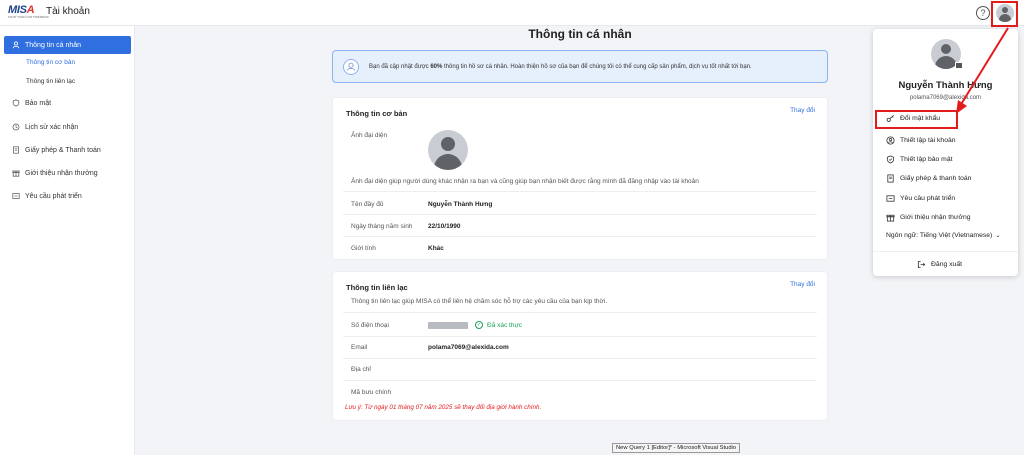  Describe the element at coordinates (38, 103) in the screenshot. I see `sidebar-item-label: Bảo mật` at that location.